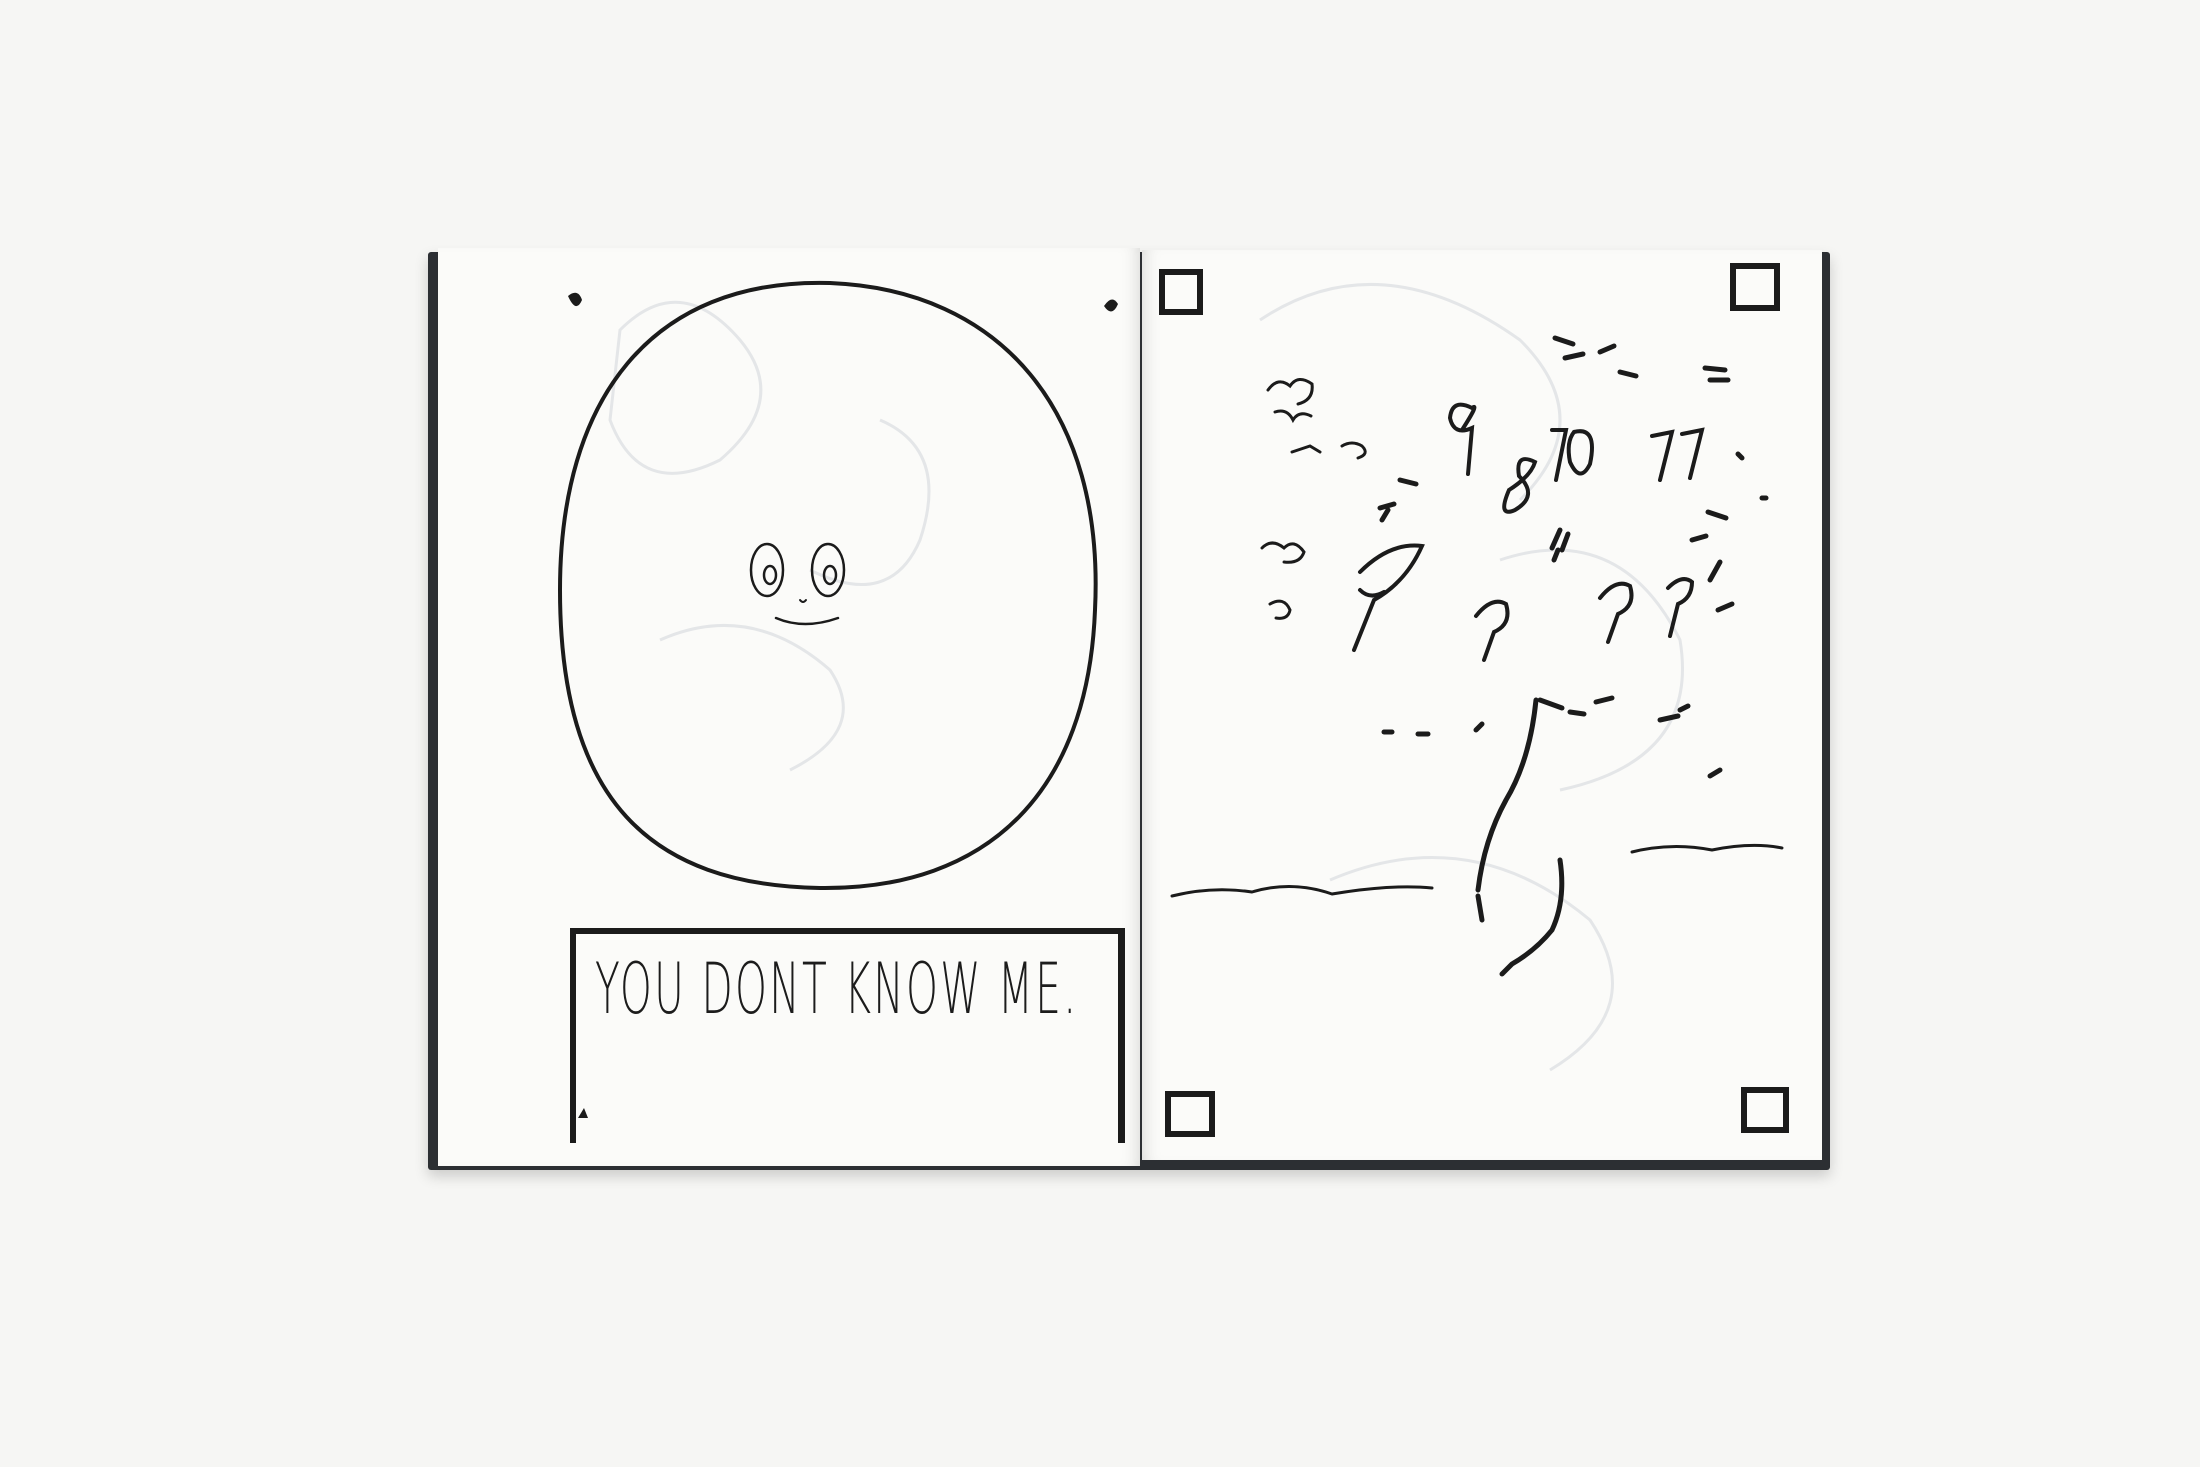 Image resolution: width=2200 pixels, height=1467 pixels. What do you see at coordinates (1576, 458) in the screenshot?
I see `hand-drawn-numbers` at bounding box center [1576, 458].